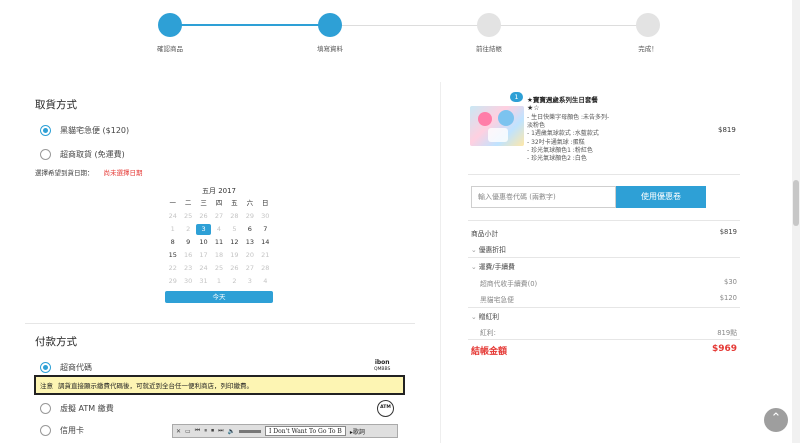 This screenshot has width=800, height=443. What do you see at coordinates (265, 203) in the screenshot?
I see `calendar-weekday: 日` at bounding box center [265, 203].